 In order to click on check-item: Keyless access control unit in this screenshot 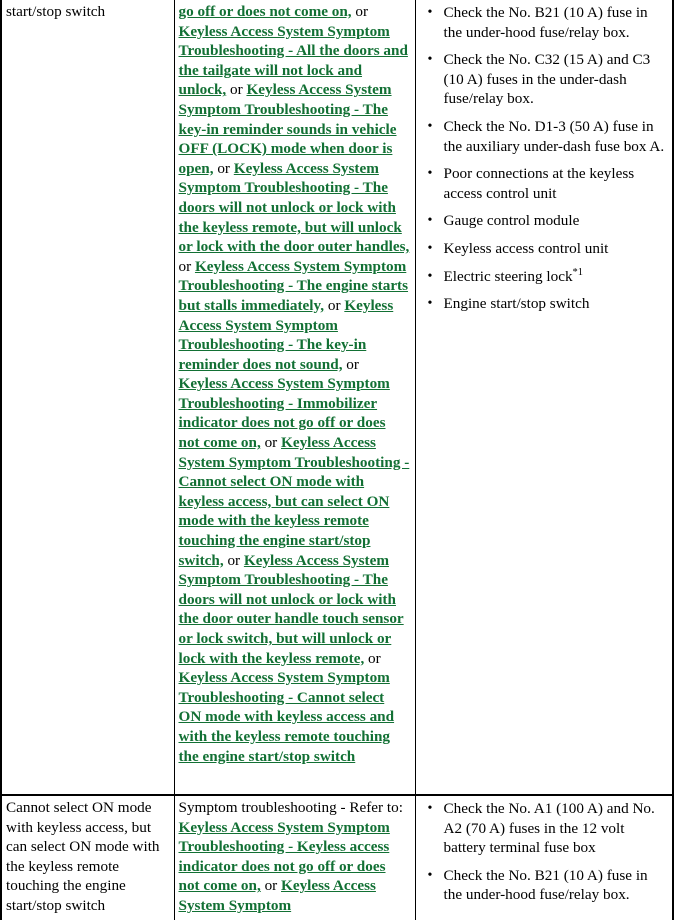, I will do `click(548, 249)`.